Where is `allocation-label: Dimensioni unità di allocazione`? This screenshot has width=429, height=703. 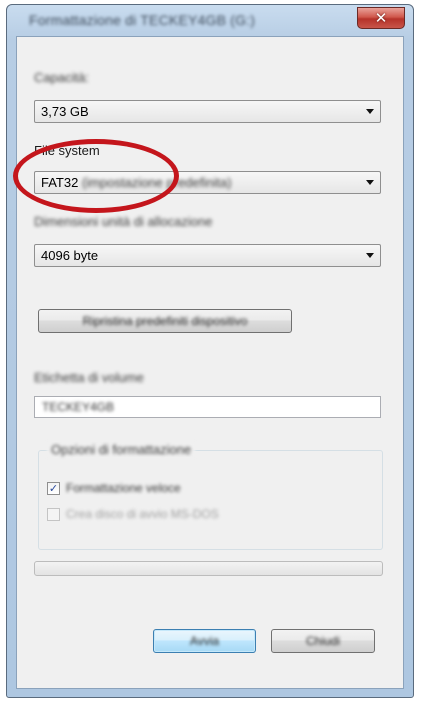
allocation-label: Dimensioni unità di allocazione is located at coordinates (123, 221).